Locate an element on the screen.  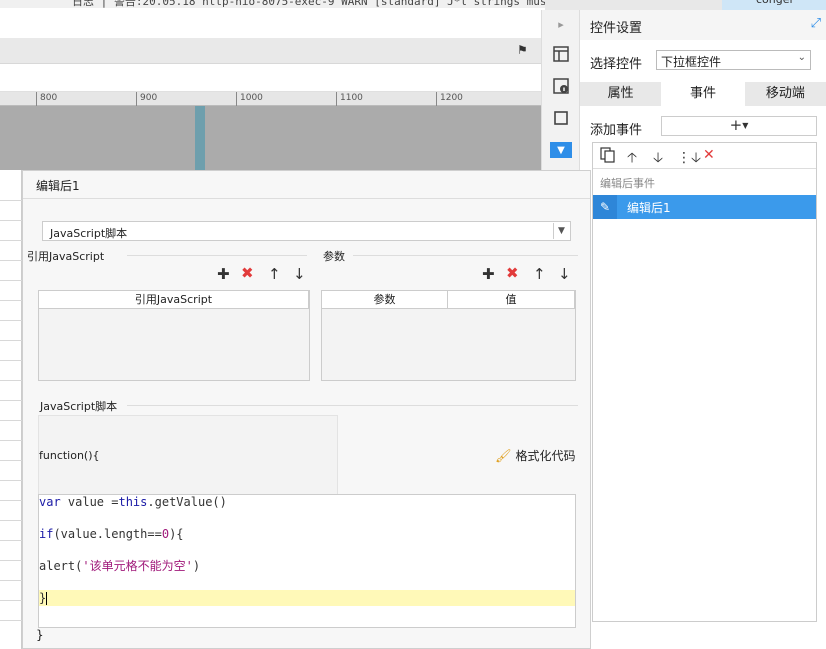
ruler-tick: 900 is located at coordinates (146, 99).